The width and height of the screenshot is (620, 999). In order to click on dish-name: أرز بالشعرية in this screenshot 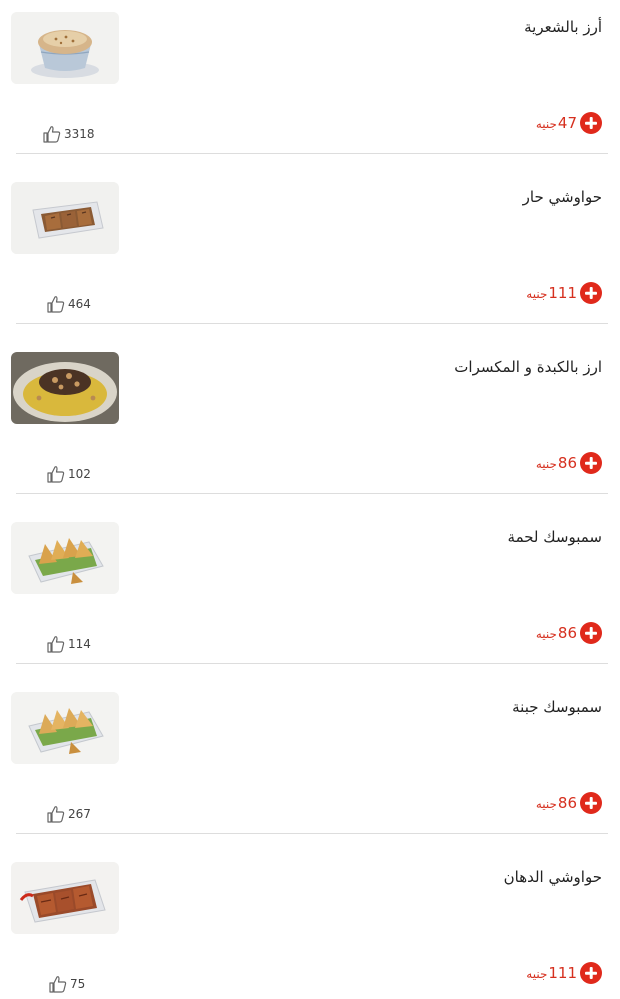, I will do `click(563, 27)`.